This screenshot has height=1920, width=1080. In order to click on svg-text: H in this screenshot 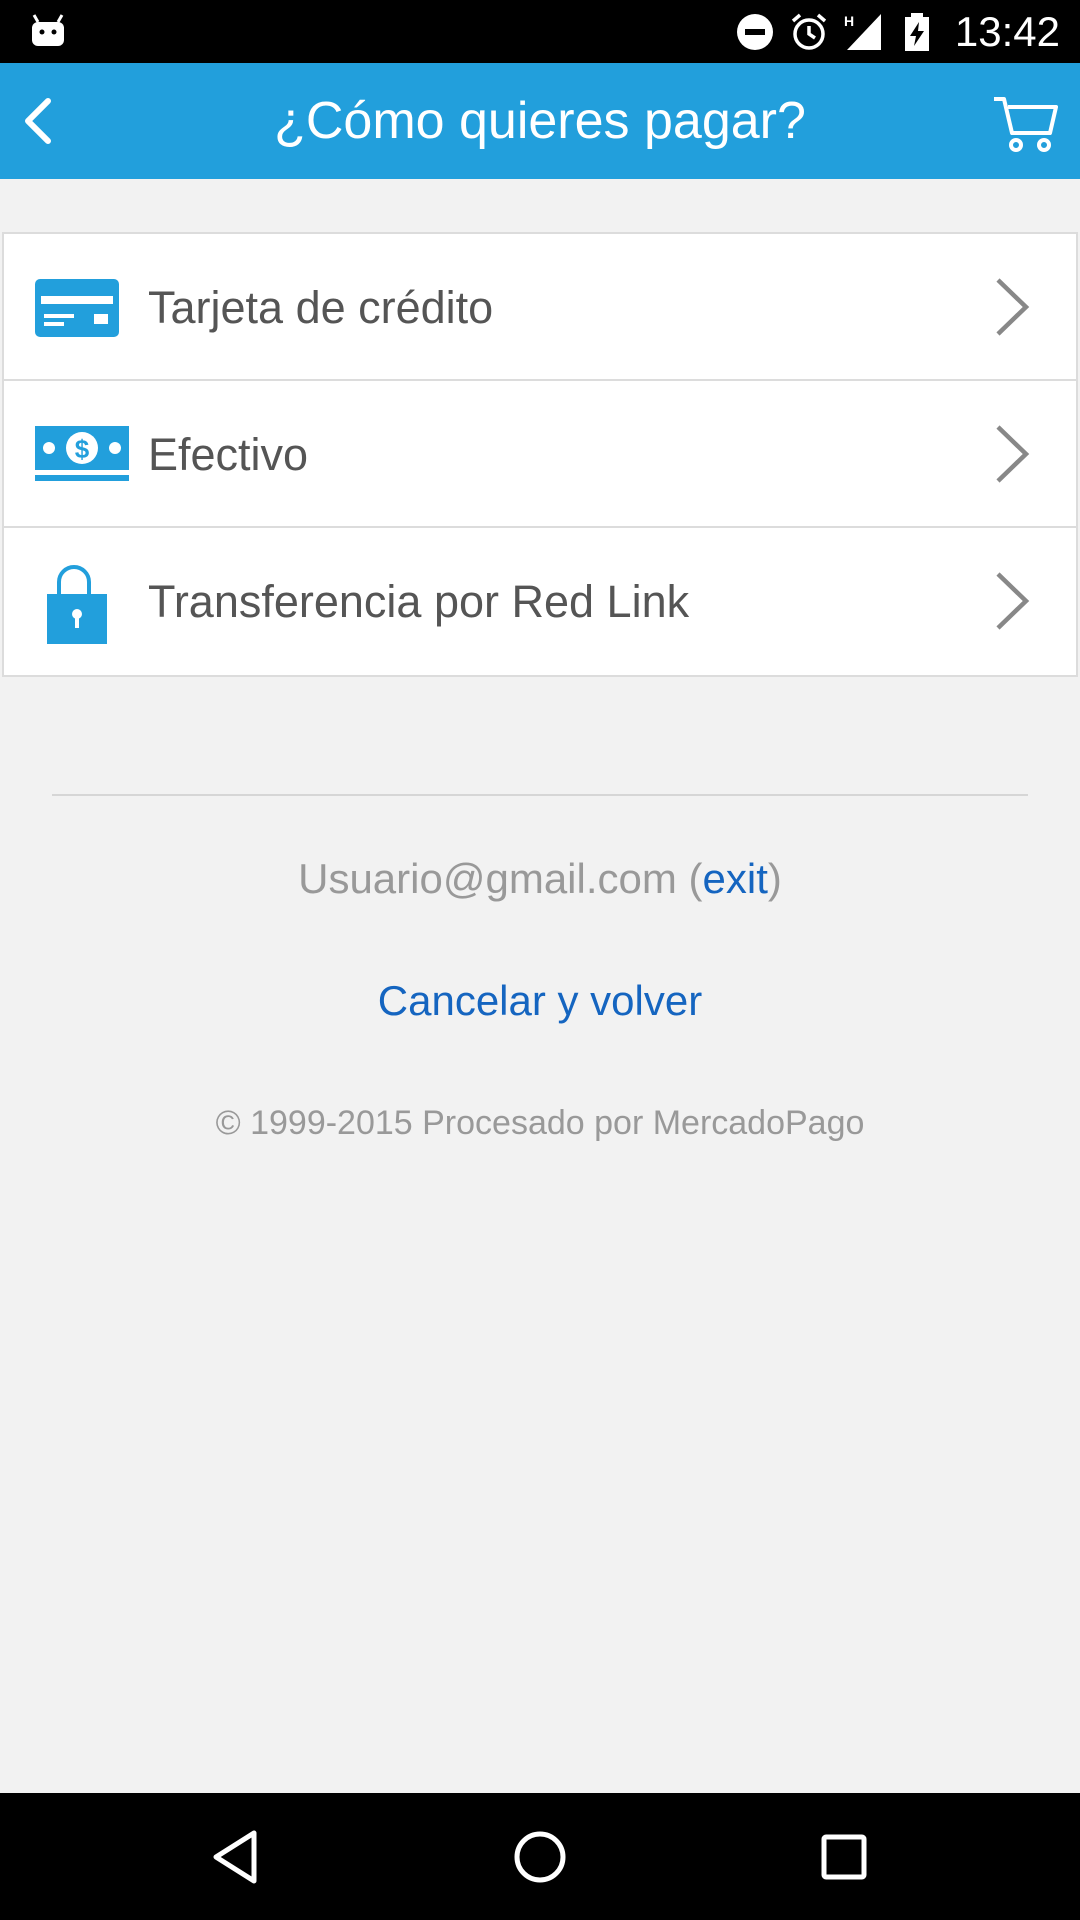, I will do `click(849, 21)`.